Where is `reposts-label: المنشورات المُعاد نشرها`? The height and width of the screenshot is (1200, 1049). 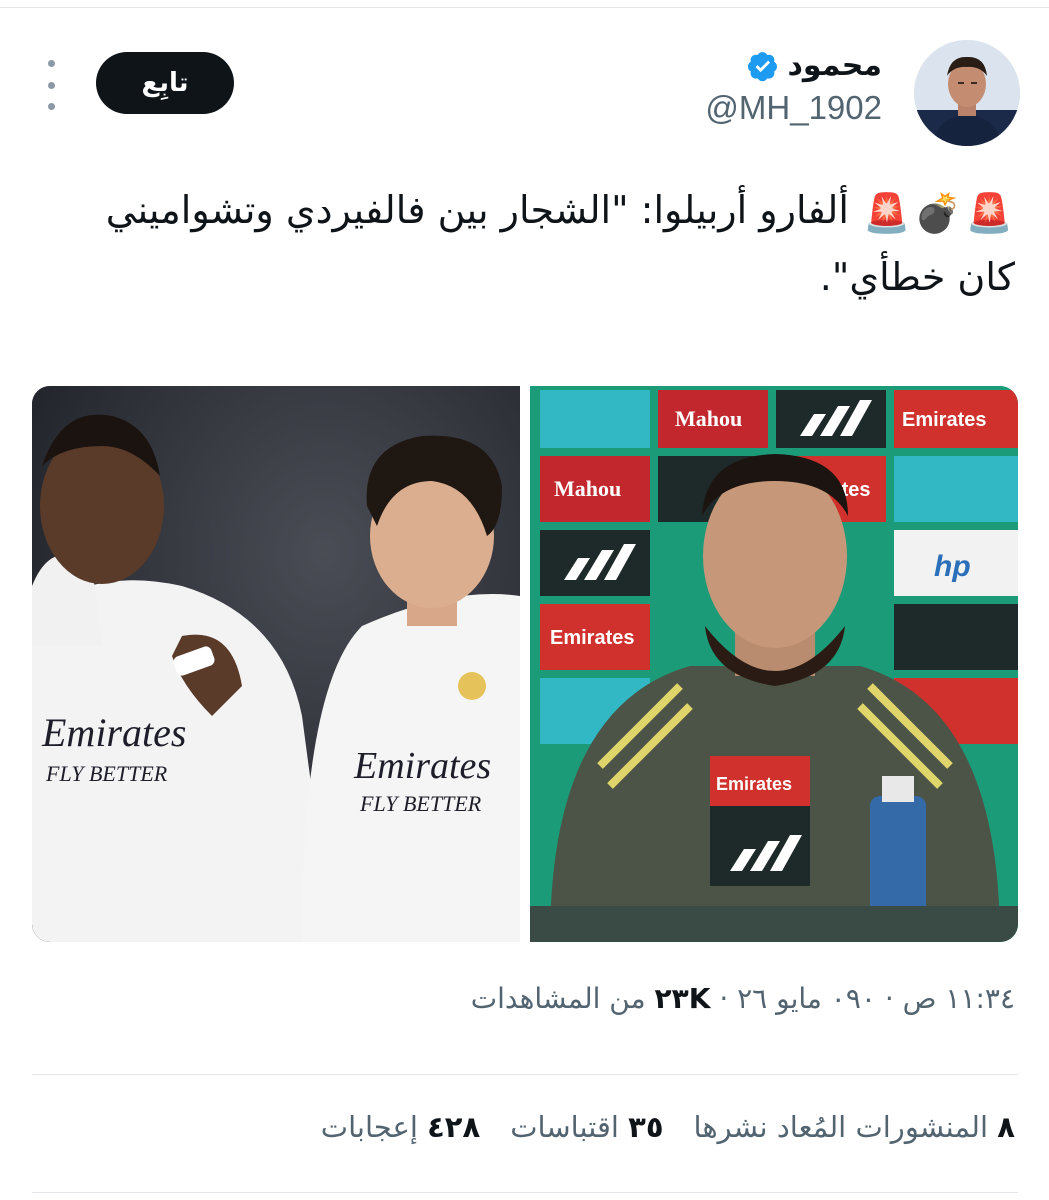
reposts-label: المنشورات المُعاد نشرها is located at coordinates (841, 1127).